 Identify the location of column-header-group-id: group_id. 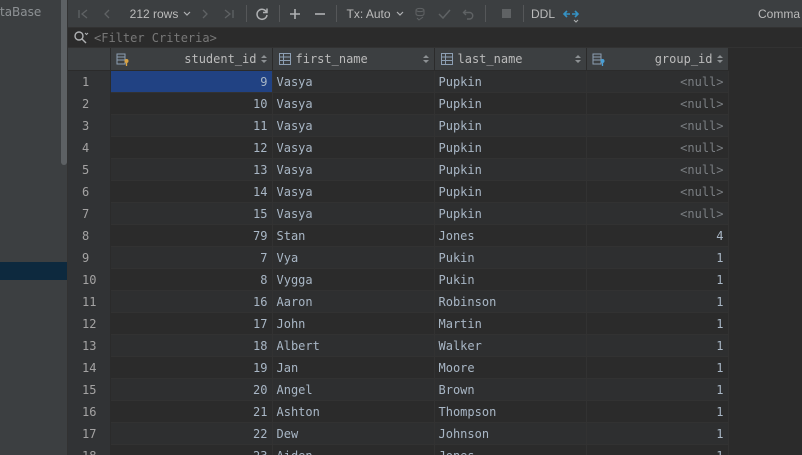
(657, 59).